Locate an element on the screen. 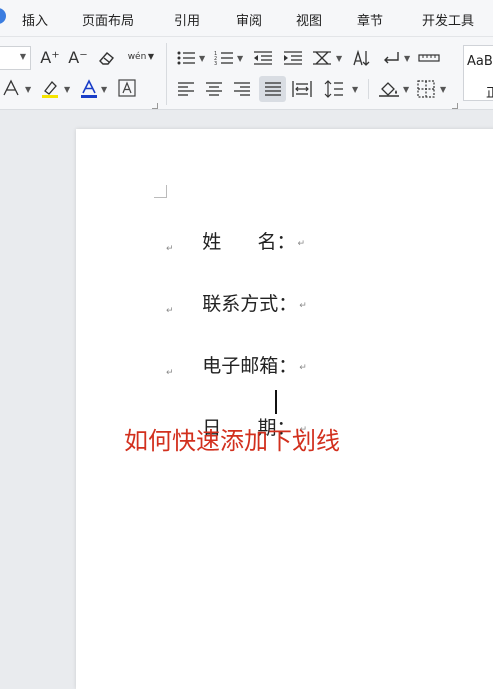 Image resolution: width=493 pixels, height=689 pixels. style-gallery-item: AaB 正 is located at coordinates (478, 73).